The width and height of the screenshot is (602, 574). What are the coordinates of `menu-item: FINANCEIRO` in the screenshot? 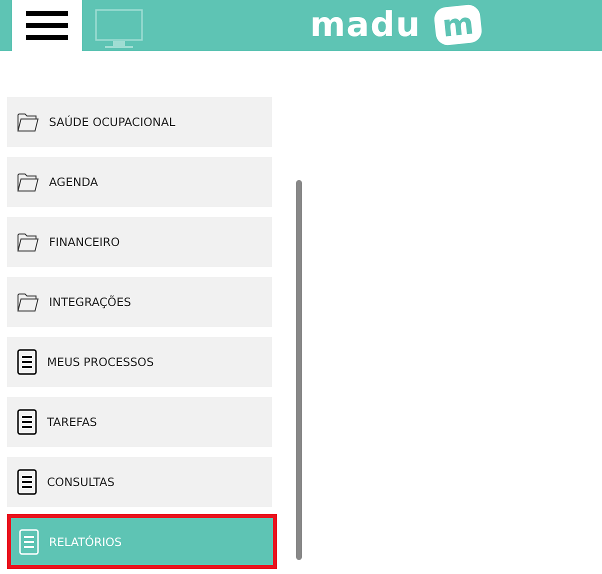 It's located at (139, 242).